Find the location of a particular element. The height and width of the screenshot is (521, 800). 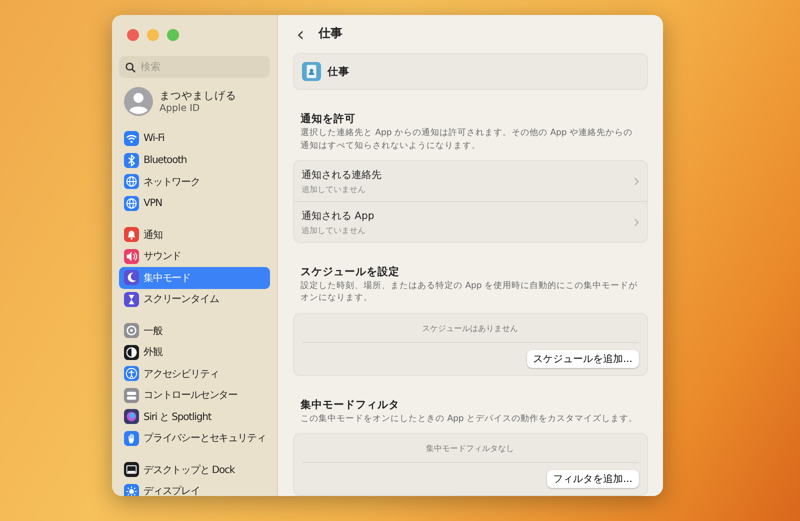

sidebar-item: Wi-Fi is located at coordinates (194, 139).